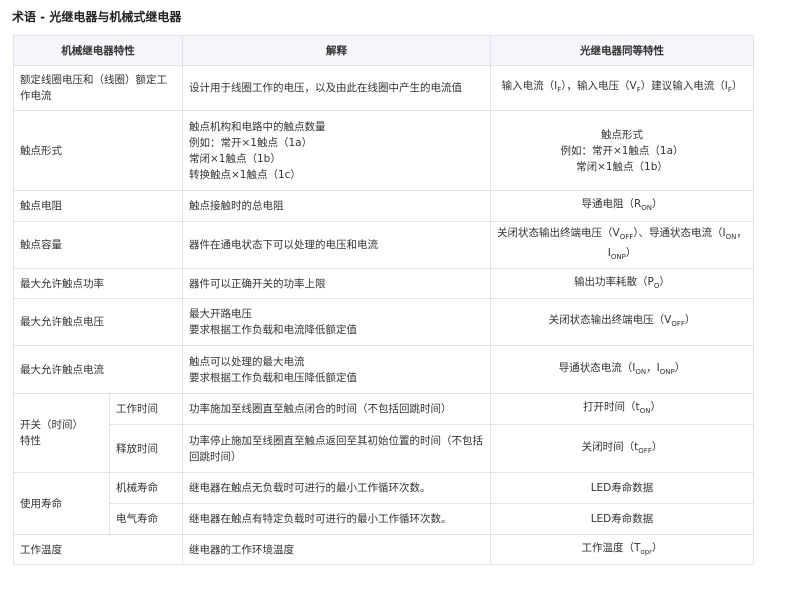 This screenshot has height=599, width=786. What do you see at coordinates (336, 449) in the screenshot?
I see `explanation-cell: 功率停止施加至线圈直至触点返回至其初始位置的时间（不包括回跳时间）` at bounding box center [336, 449].